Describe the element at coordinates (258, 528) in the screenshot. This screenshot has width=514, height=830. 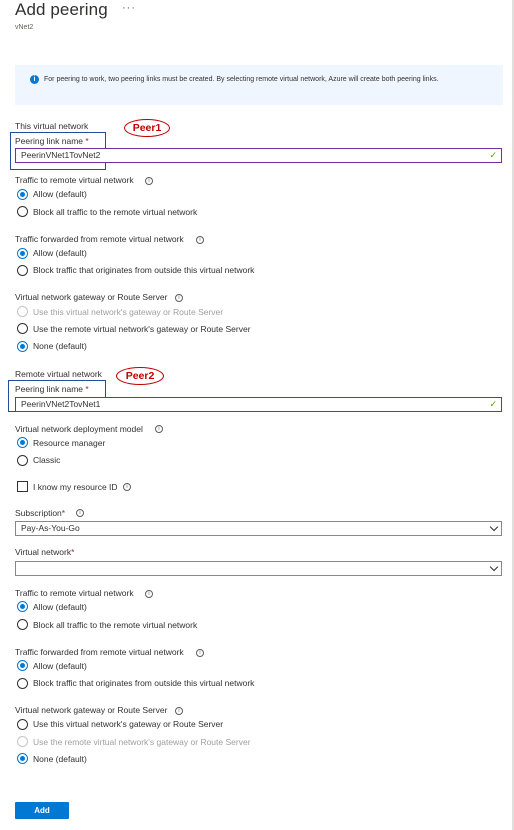
I see `subscription-dropdown: Pay-As-You-Go` at that location.